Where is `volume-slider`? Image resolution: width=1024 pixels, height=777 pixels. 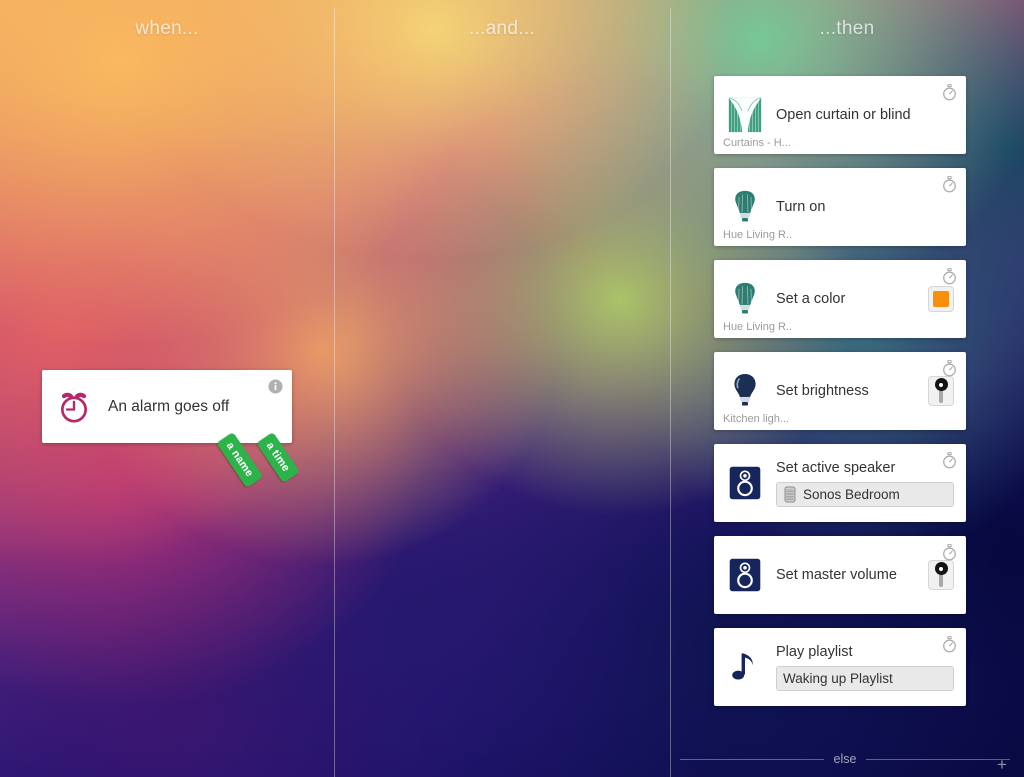
volume-slider is located at coordinates (941, 575).